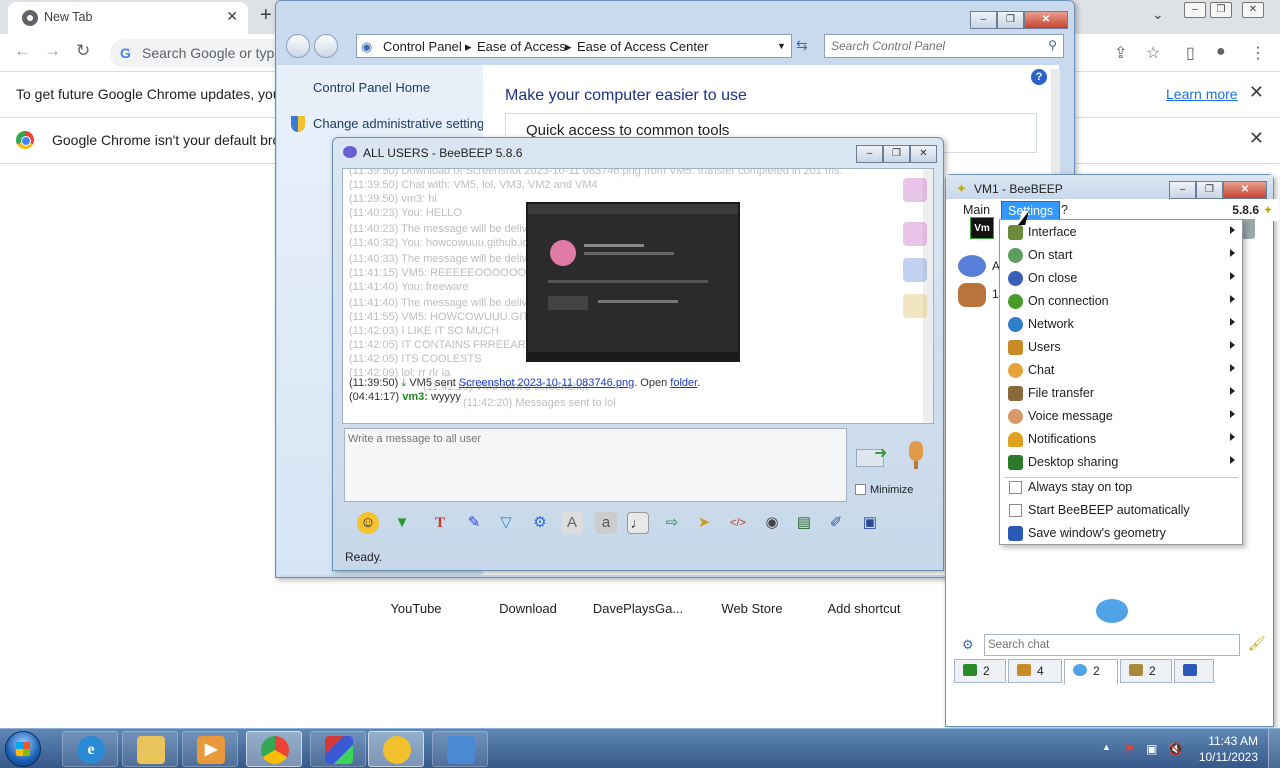 This screenshot has height=768, width=1280. Describe the element at coordinates (836, 523) in the screenshot. I see `edit-icon: ✐` at that location.